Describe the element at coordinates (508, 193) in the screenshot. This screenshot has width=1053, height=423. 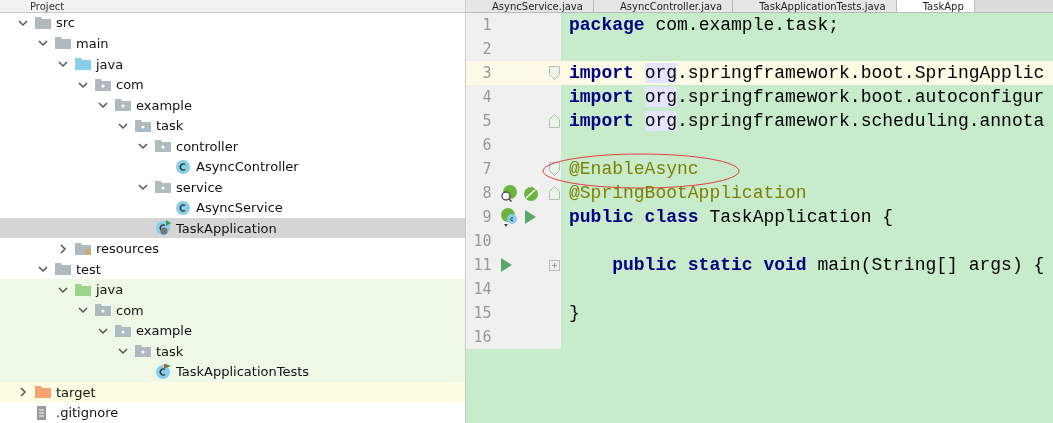
I see `bean-search-icon` at that location.